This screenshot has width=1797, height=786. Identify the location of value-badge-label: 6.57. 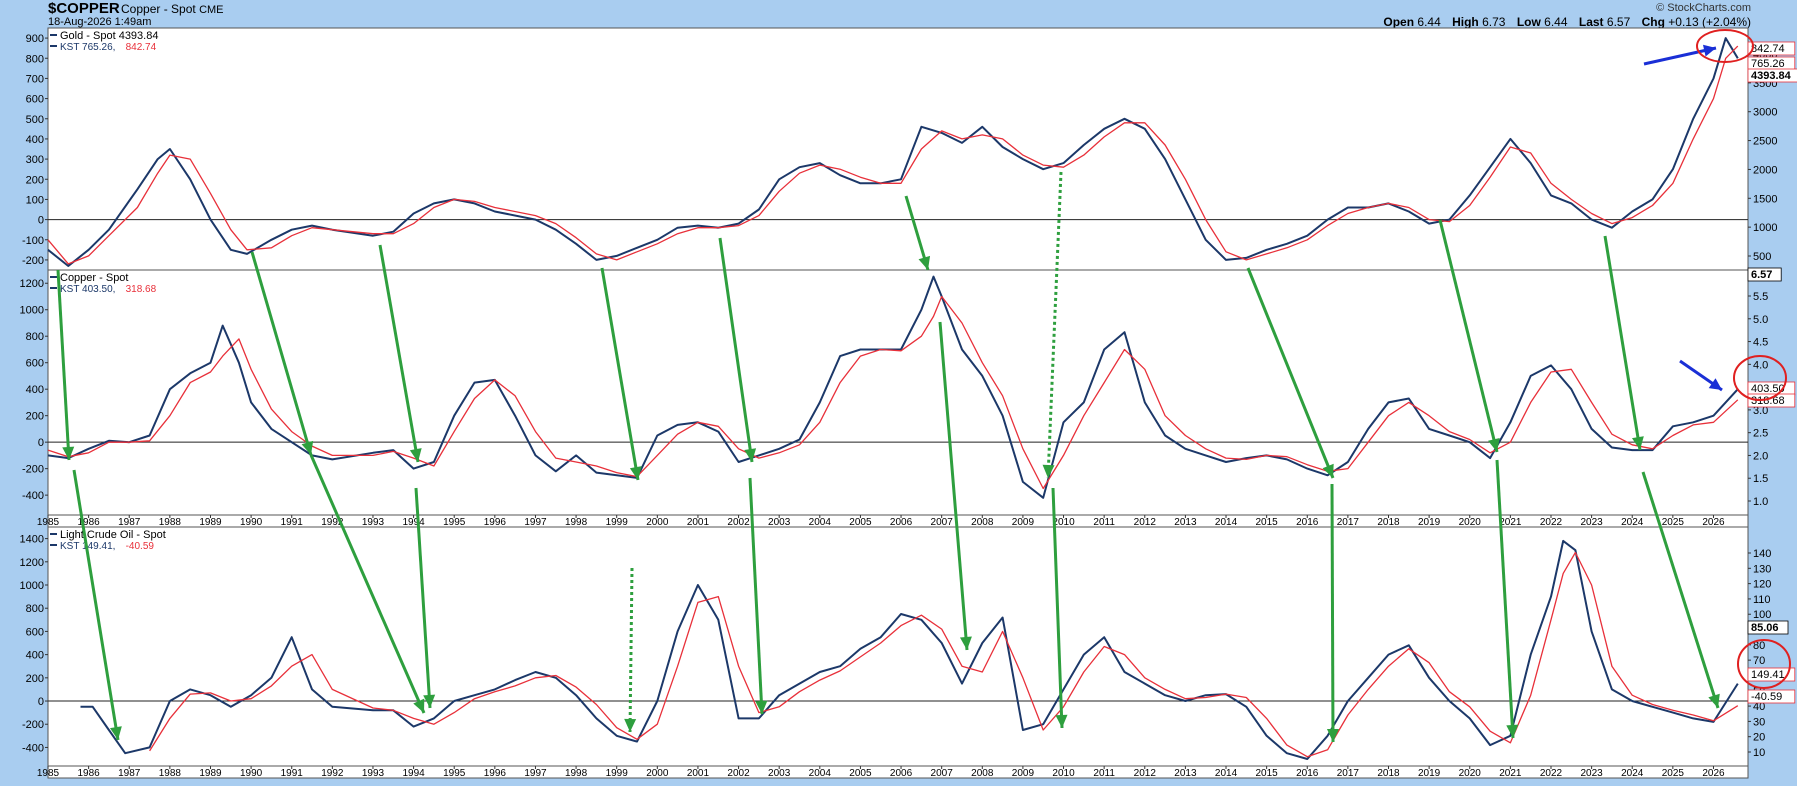
(1761, 275).